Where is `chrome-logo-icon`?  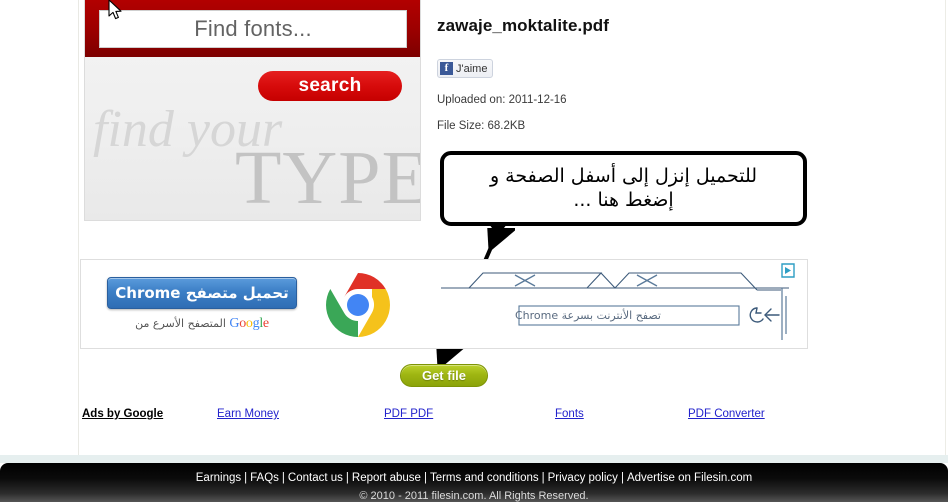 chrome-logo-icon is located at coordinates (358, 305).